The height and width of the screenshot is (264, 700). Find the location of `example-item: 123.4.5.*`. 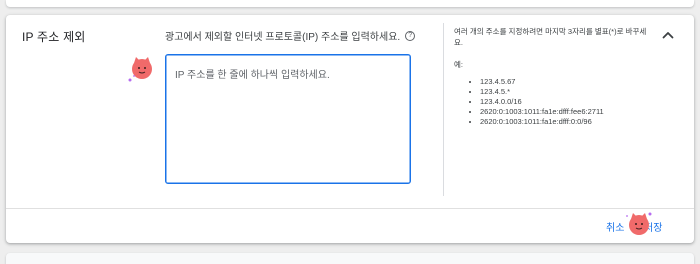

example-item: 123.4.5.* is located at coordinates (567, 92).